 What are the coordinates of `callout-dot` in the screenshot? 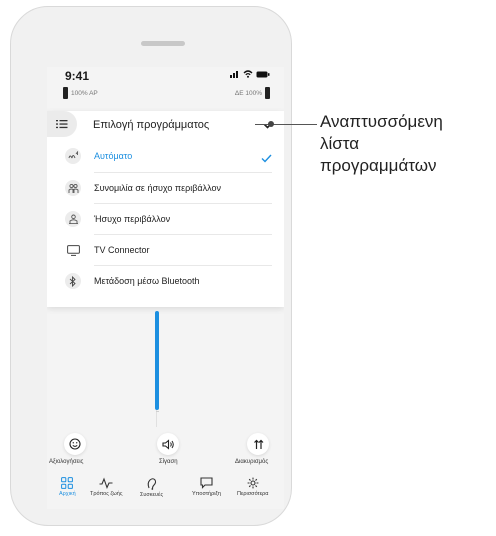 It's located at (271, 124).